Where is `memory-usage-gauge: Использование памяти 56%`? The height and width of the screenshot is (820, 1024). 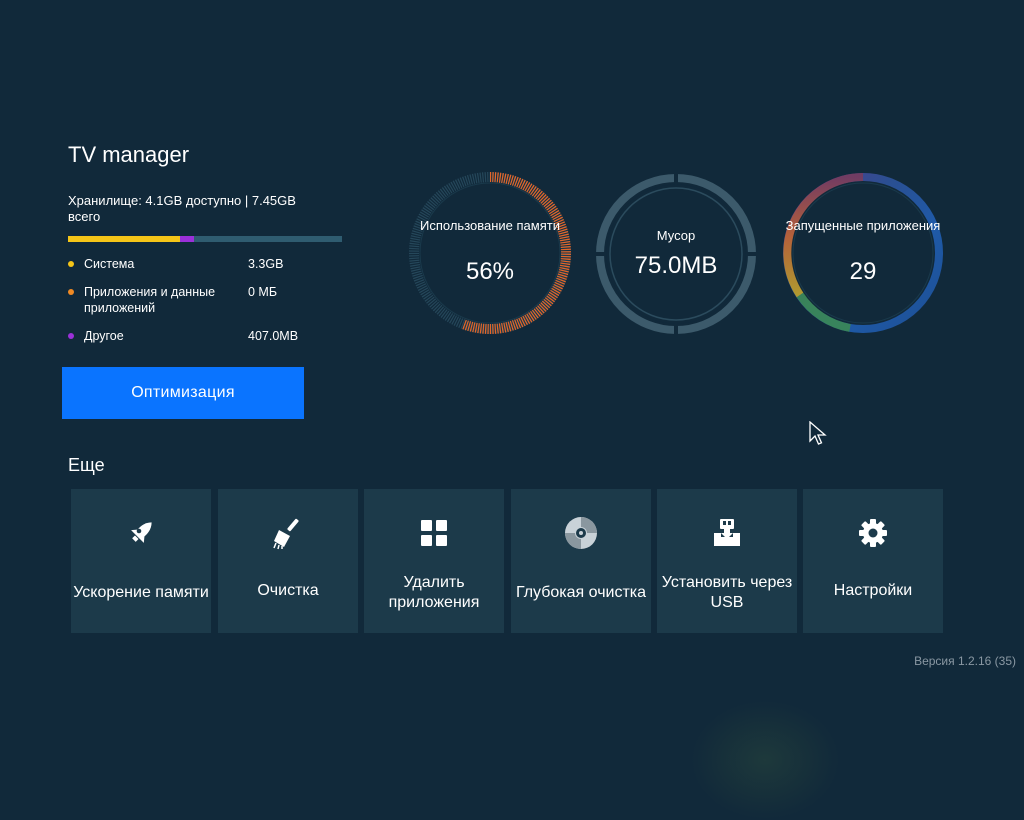
memory-usage-gauge: Использование памяти 56% is located at coordinates (490, 253).